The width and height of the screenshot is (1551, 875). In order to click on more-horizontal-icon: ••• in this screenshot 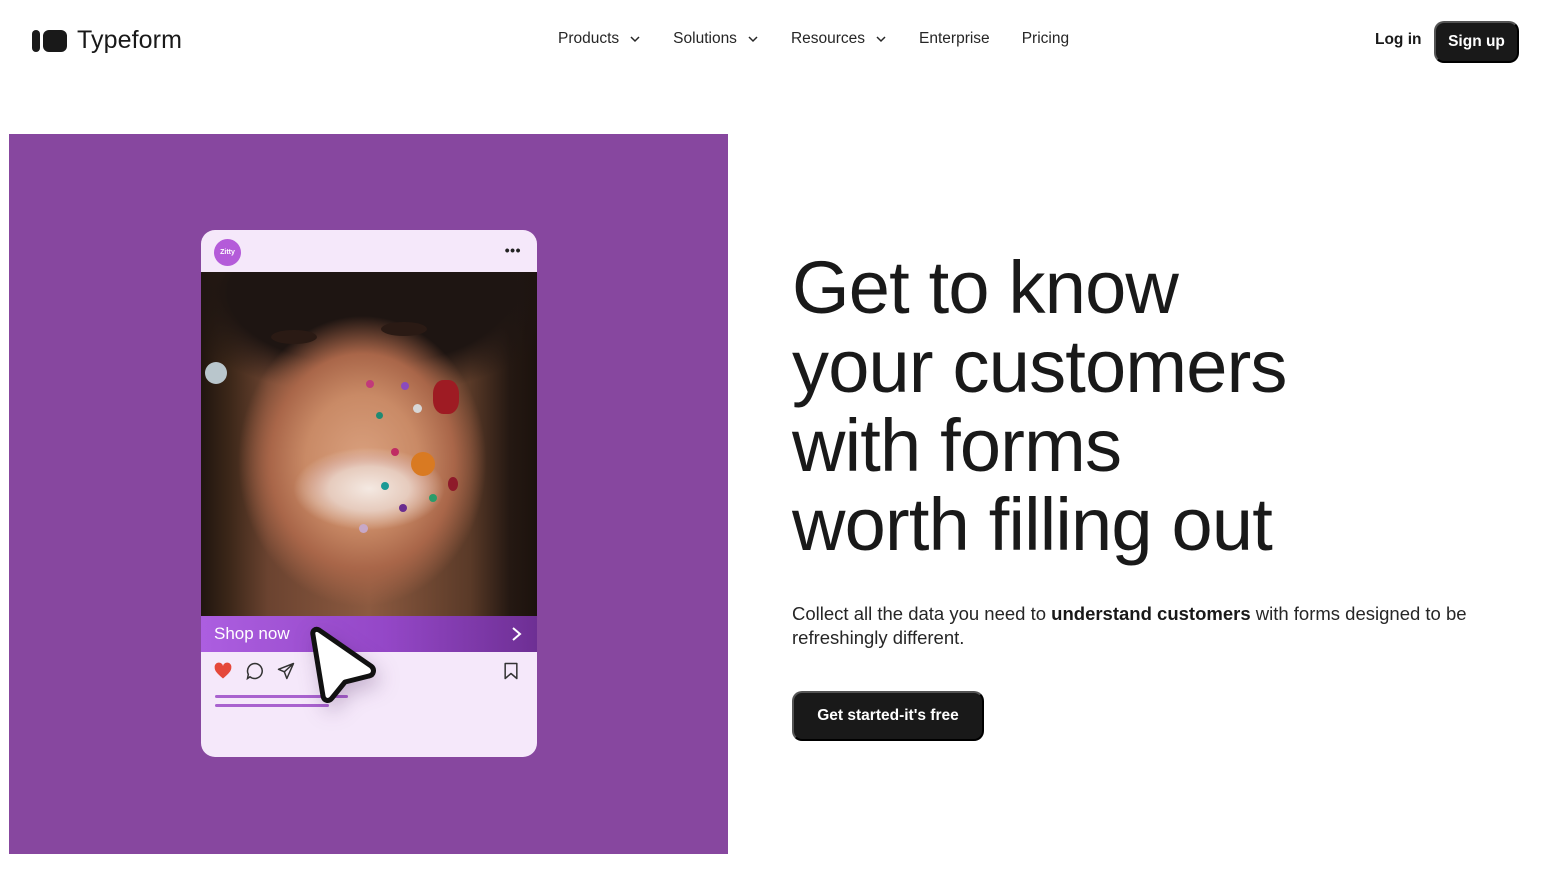, I will do `click(512, 250)`.